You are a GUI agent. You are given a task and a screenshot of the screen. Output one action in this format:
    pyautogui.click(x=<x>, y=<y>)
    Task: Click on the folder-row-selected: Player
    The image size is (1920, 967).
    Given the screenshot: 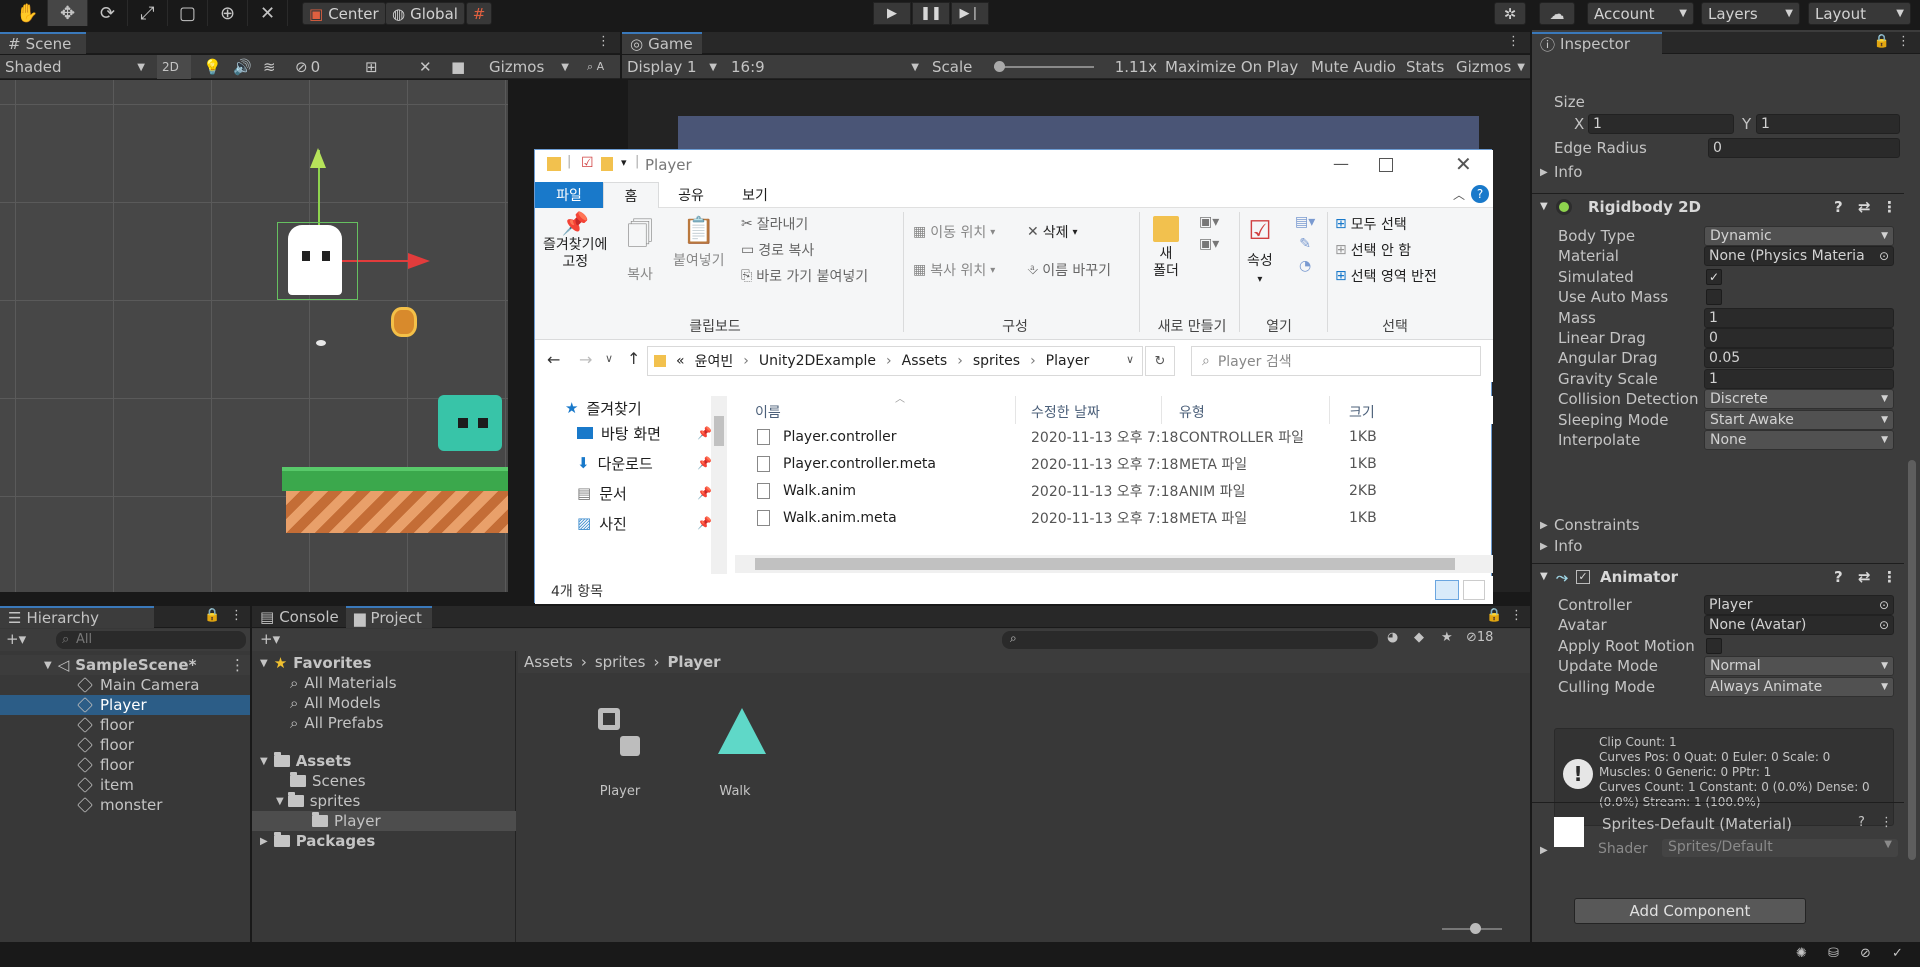 What is the action you would take?
    pyautogui.click(x=384, y=821)
    